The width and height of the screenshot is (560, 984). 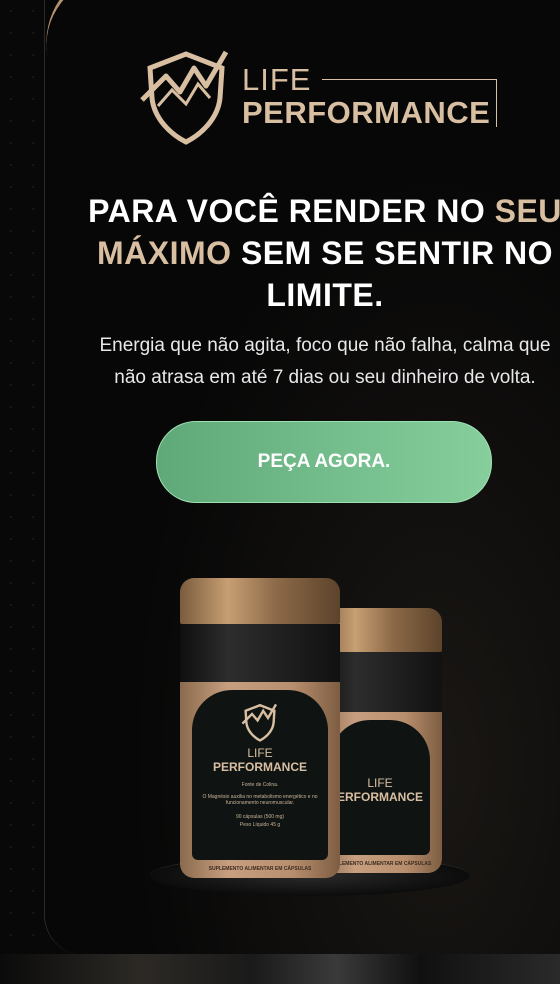 I want to click on logo-divider-tick, so click(x=496, y=103).